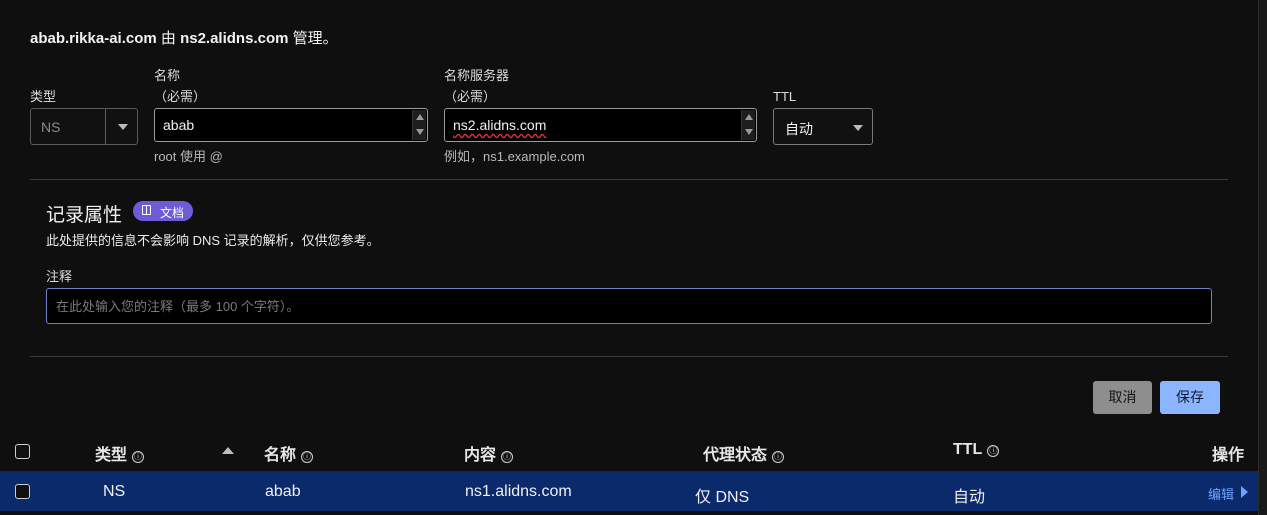  What do you see at coordinates (43, 96) in the screenshot?
I see `type-label: 类型` at bounding box center [43, 96].